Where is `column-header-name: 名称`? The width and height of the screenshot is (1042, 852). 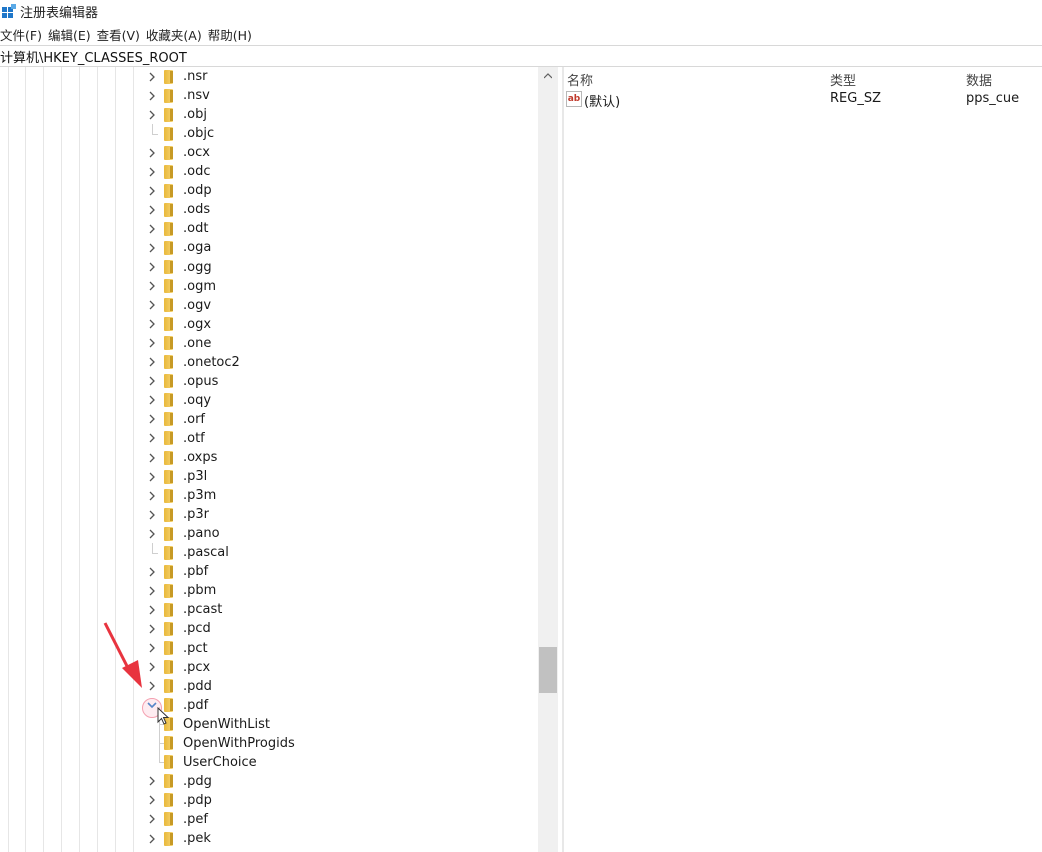
column-header-name: 名称 is located at coordinates (580, 79).